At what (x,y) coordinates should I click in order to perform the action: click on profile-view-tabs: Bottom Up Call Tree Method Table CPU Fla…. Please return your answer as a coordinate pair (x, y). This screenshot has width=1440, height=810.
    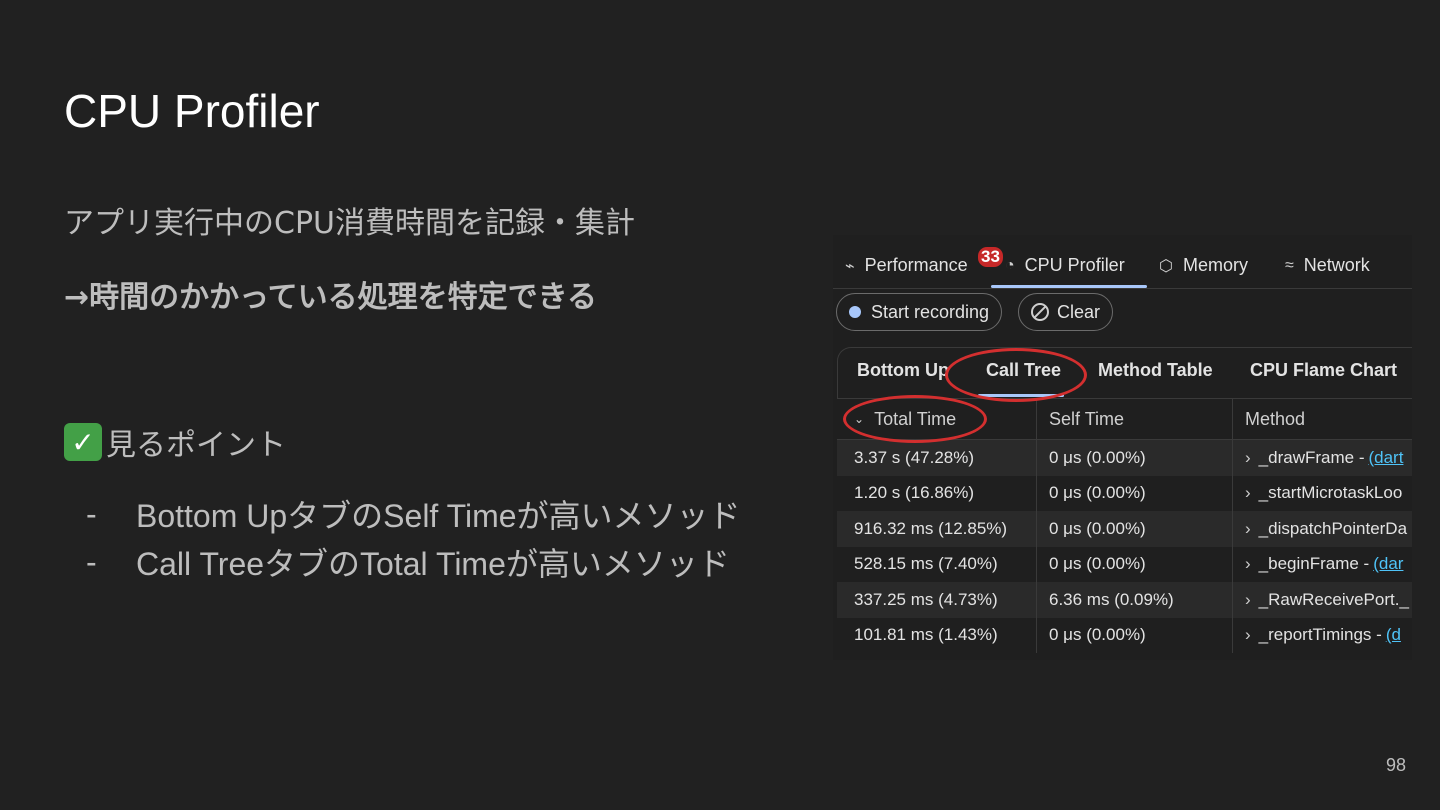
    Looking at the image, I should click on (1124, 373).